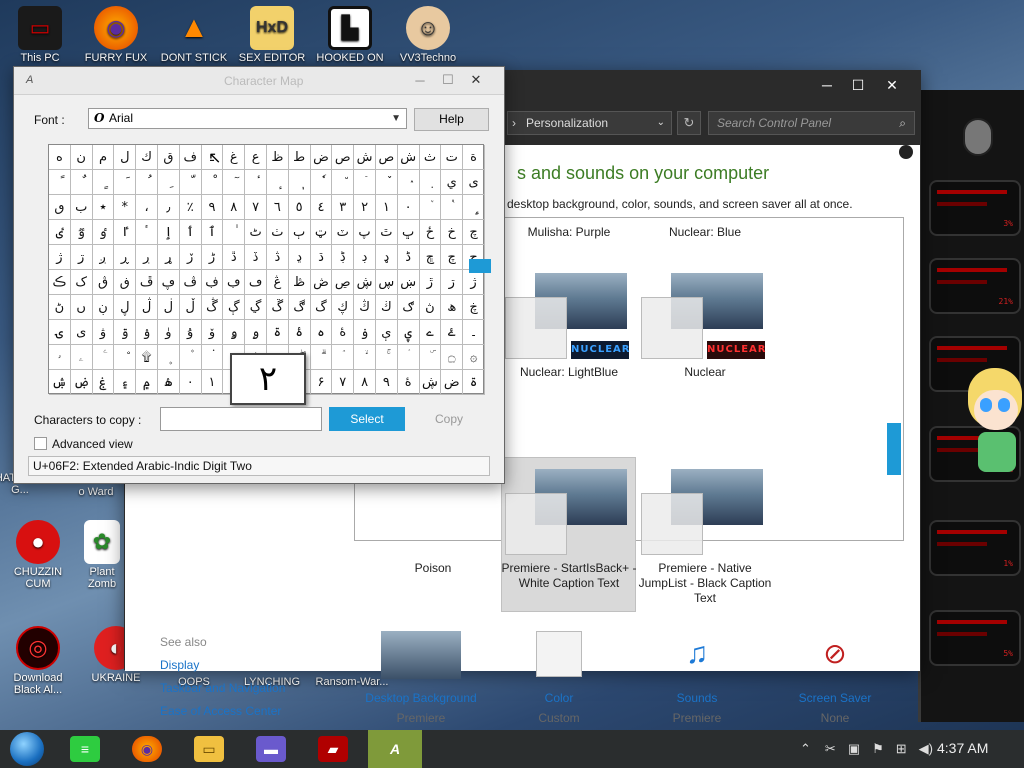 The height and width of the screenshot is (768, 1024). What do you see at coordinates (451, 119) in the screenshot?
I see `help-button: Help` at bounding box center [451, 119].